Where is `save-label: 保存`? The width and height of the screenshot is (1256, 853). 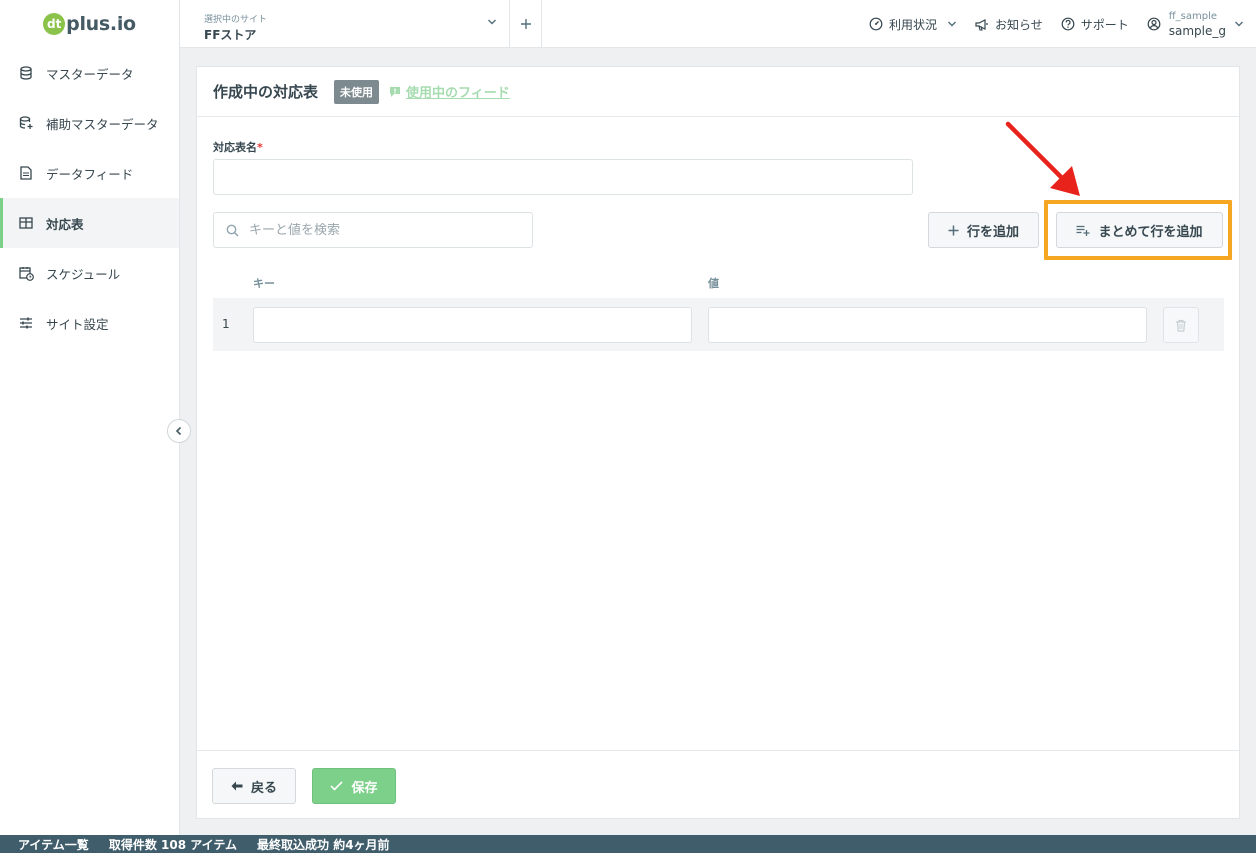 save-label: 保存 is located at coordinates (364, 788).